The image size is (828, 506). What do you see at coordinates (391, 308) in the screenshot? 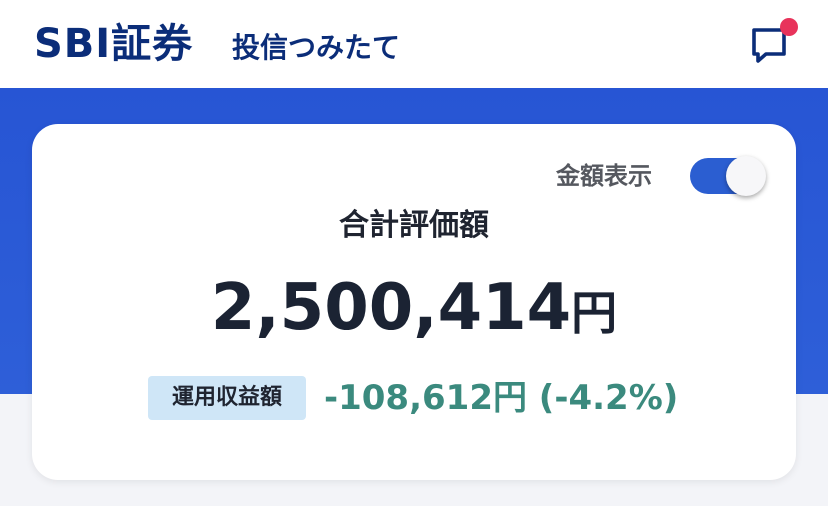
I see `total-amount-value: 2,500,414` at bounding box center [391, 308].